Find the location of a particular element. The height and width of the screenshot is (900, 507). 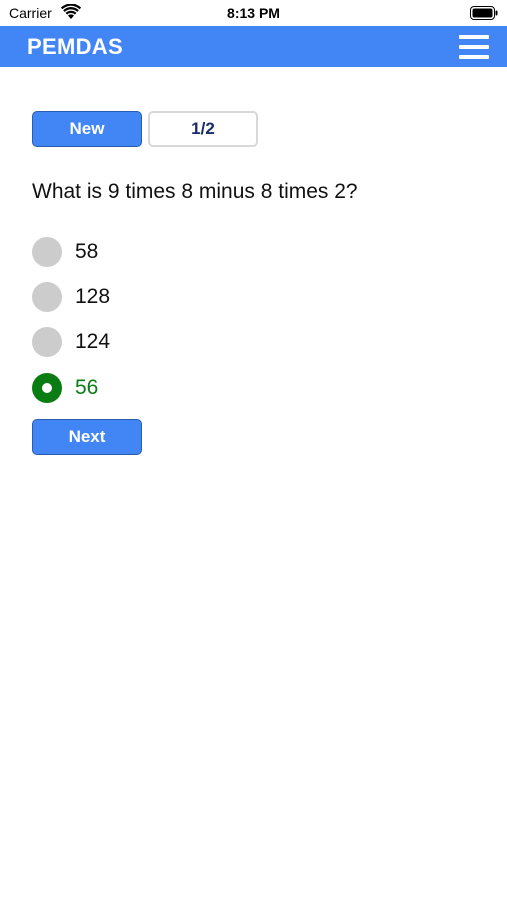

app-header: PEMDAS is located at coordinates (253, 46).